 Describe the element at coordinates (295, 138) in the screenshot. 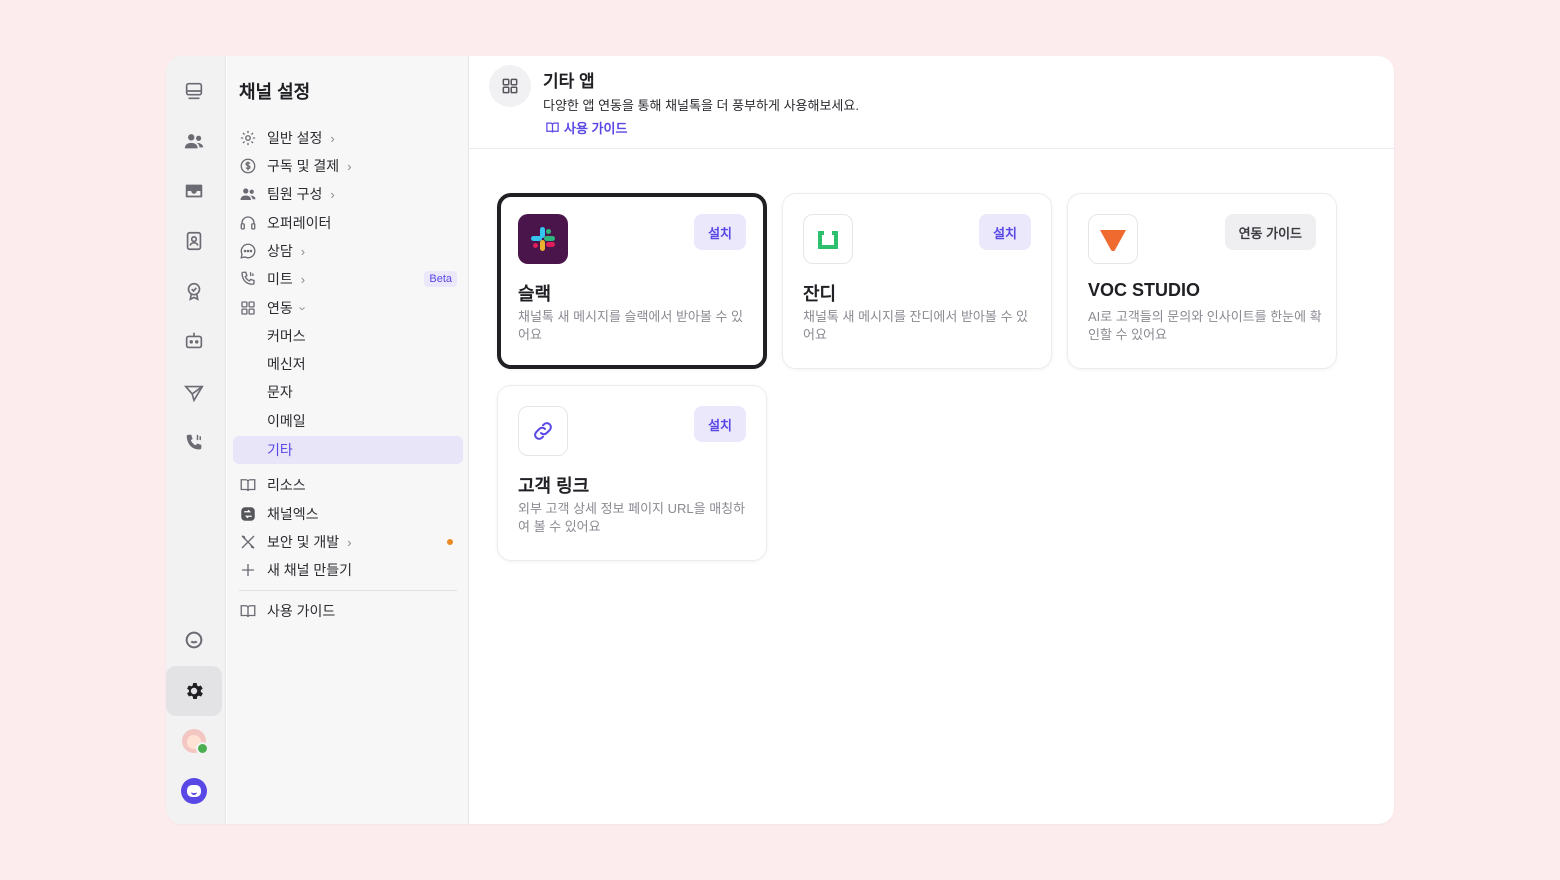

I see `nav-label: 일반 설정` at that location.